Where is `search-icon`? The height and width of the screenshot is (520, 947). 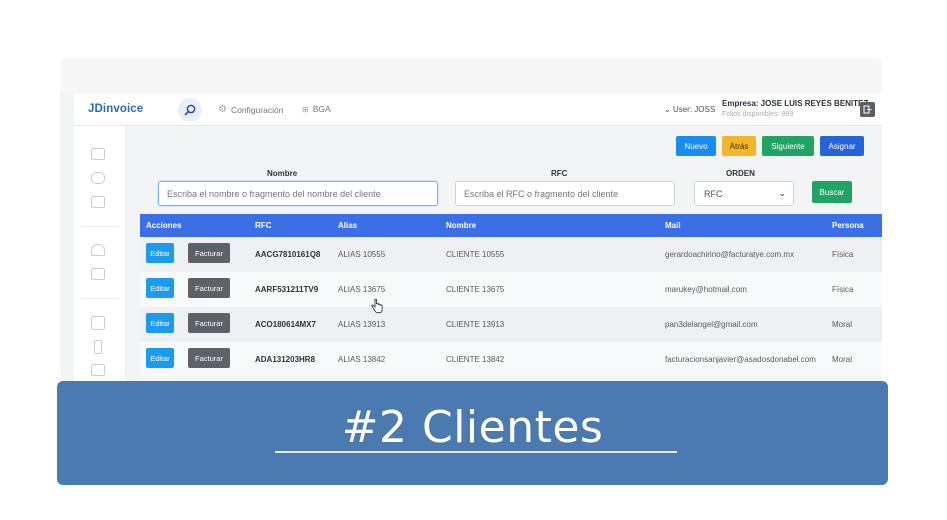 search-icon is located at coordinates (190, 110).